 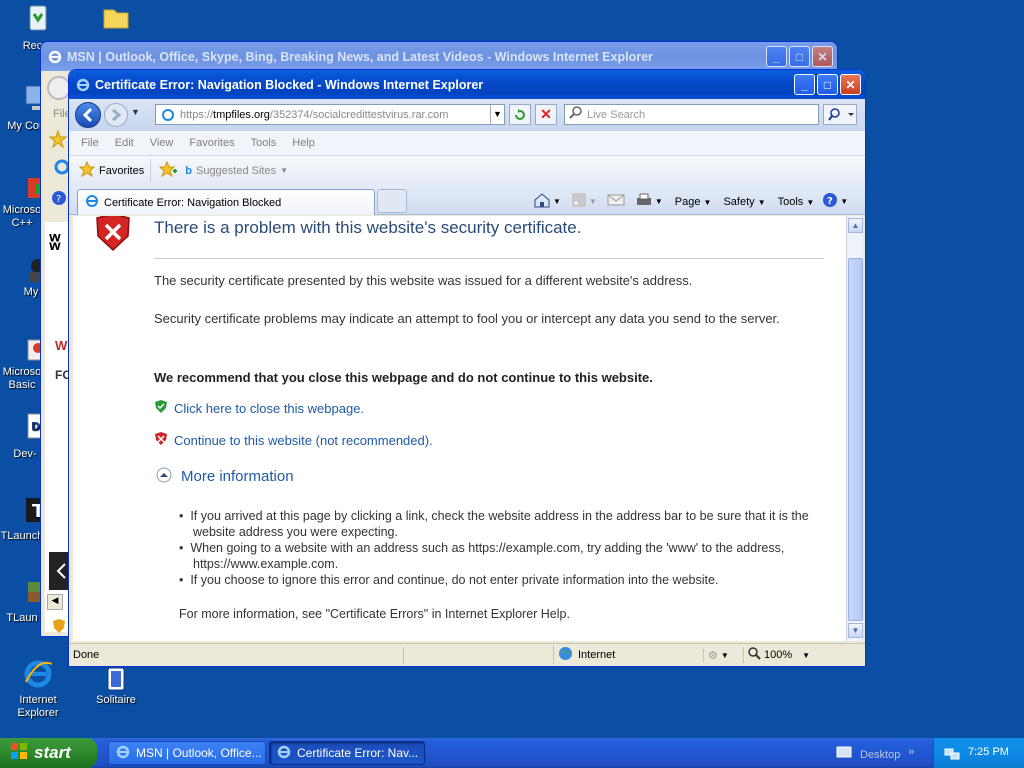 I want to click on system-tray: 7:25 PM, so click(x=978, y=753).